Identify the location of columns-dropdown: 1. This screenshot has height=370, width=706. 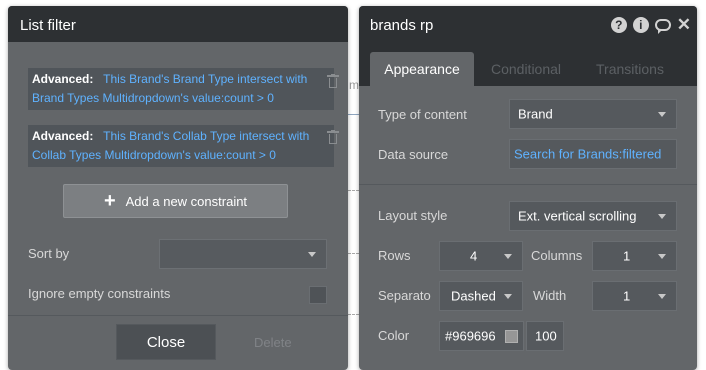
(634, 256).